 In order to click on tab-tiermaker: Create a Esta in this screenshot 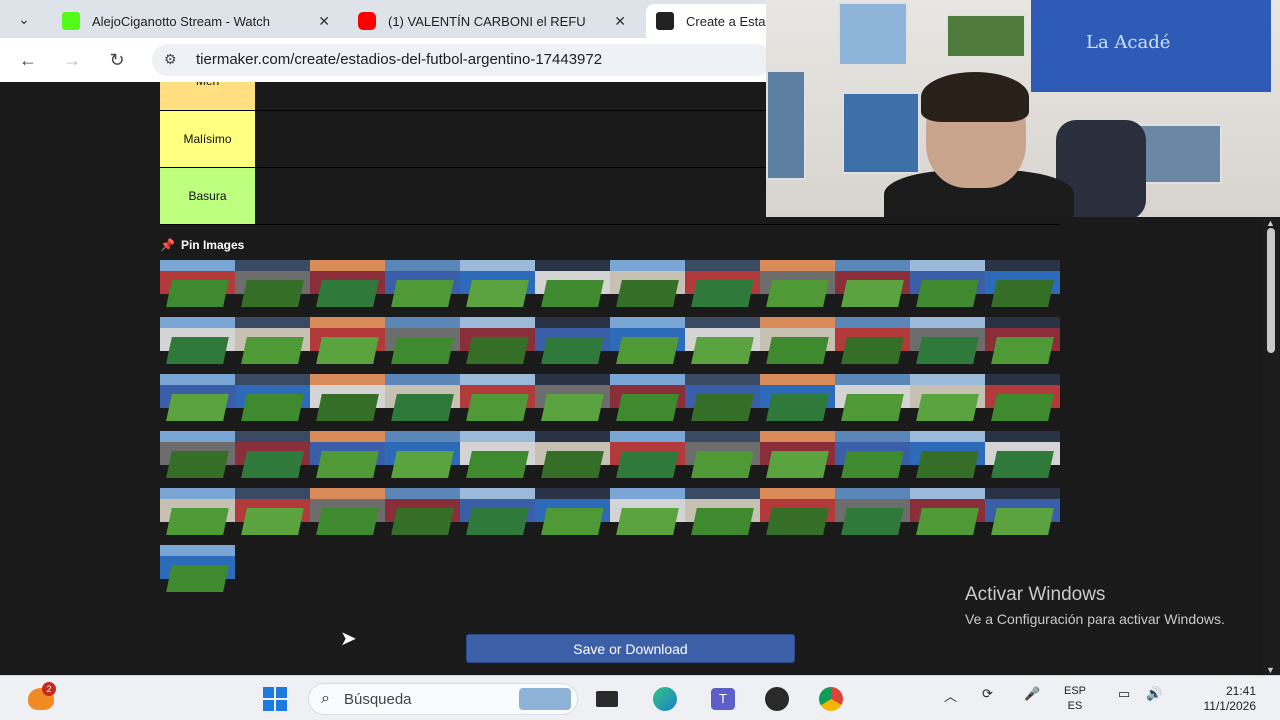, I will do `click(711, 21)`.